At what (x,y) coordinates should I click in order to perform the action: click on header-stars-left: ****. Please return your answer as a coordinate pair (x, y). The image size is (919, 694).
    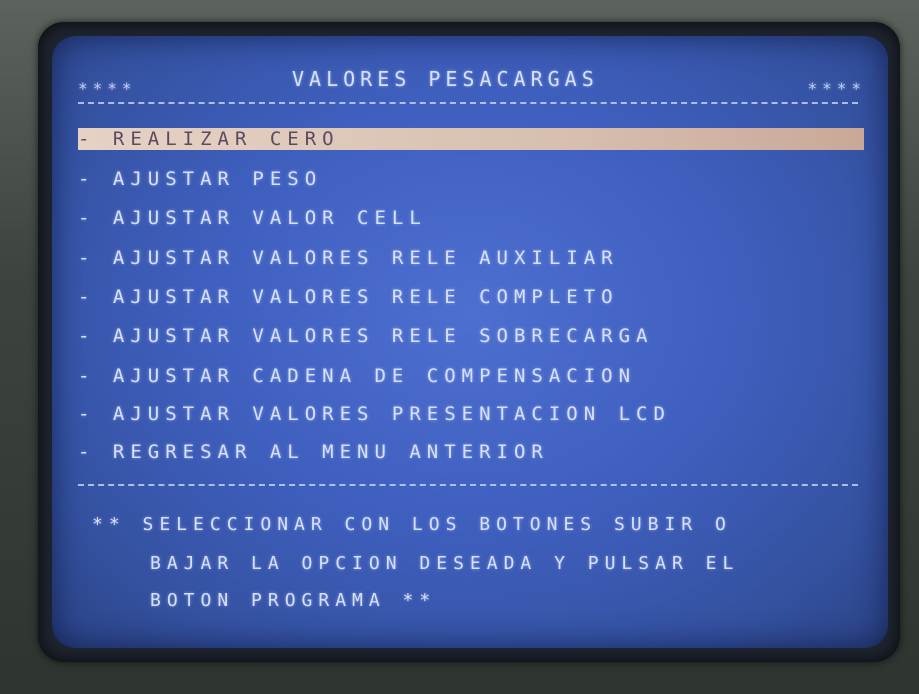
    Looking at the image, I should click on (107, 88).